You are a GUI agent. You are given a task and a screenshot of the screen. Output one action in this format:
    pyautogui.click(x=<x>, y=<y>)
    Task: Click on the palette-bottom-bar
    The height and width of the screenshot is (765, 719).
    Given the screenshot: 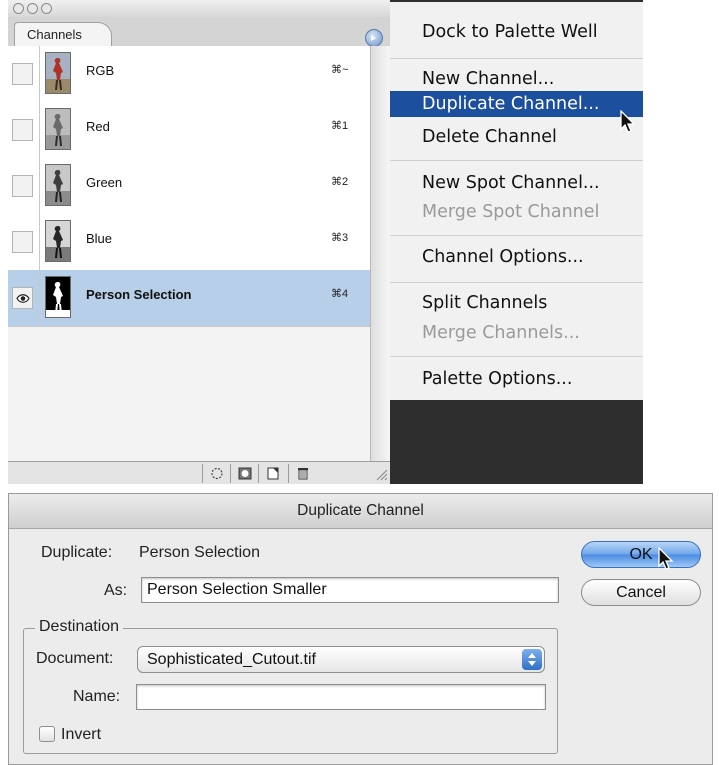 What is the action you would take?
    pyautogui.click(x=199, y=472)
    